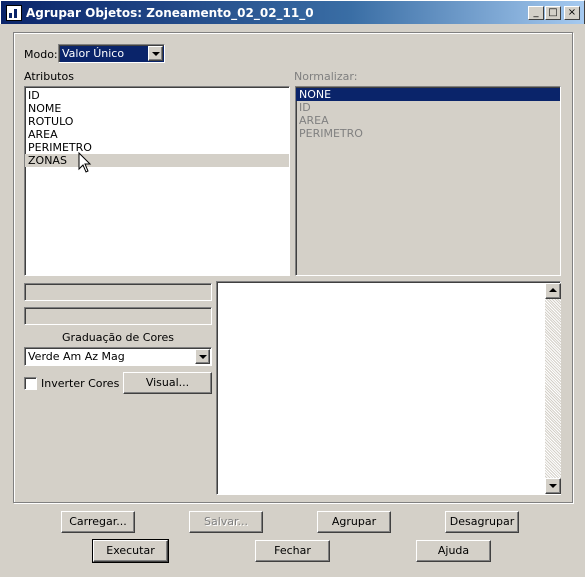 The height and width of the screenshot is (577, 585). What do you see at coordinates (85, 162) in the screenshot?
I see `mouse-pointer-icon` at bounding box center [85, 162].